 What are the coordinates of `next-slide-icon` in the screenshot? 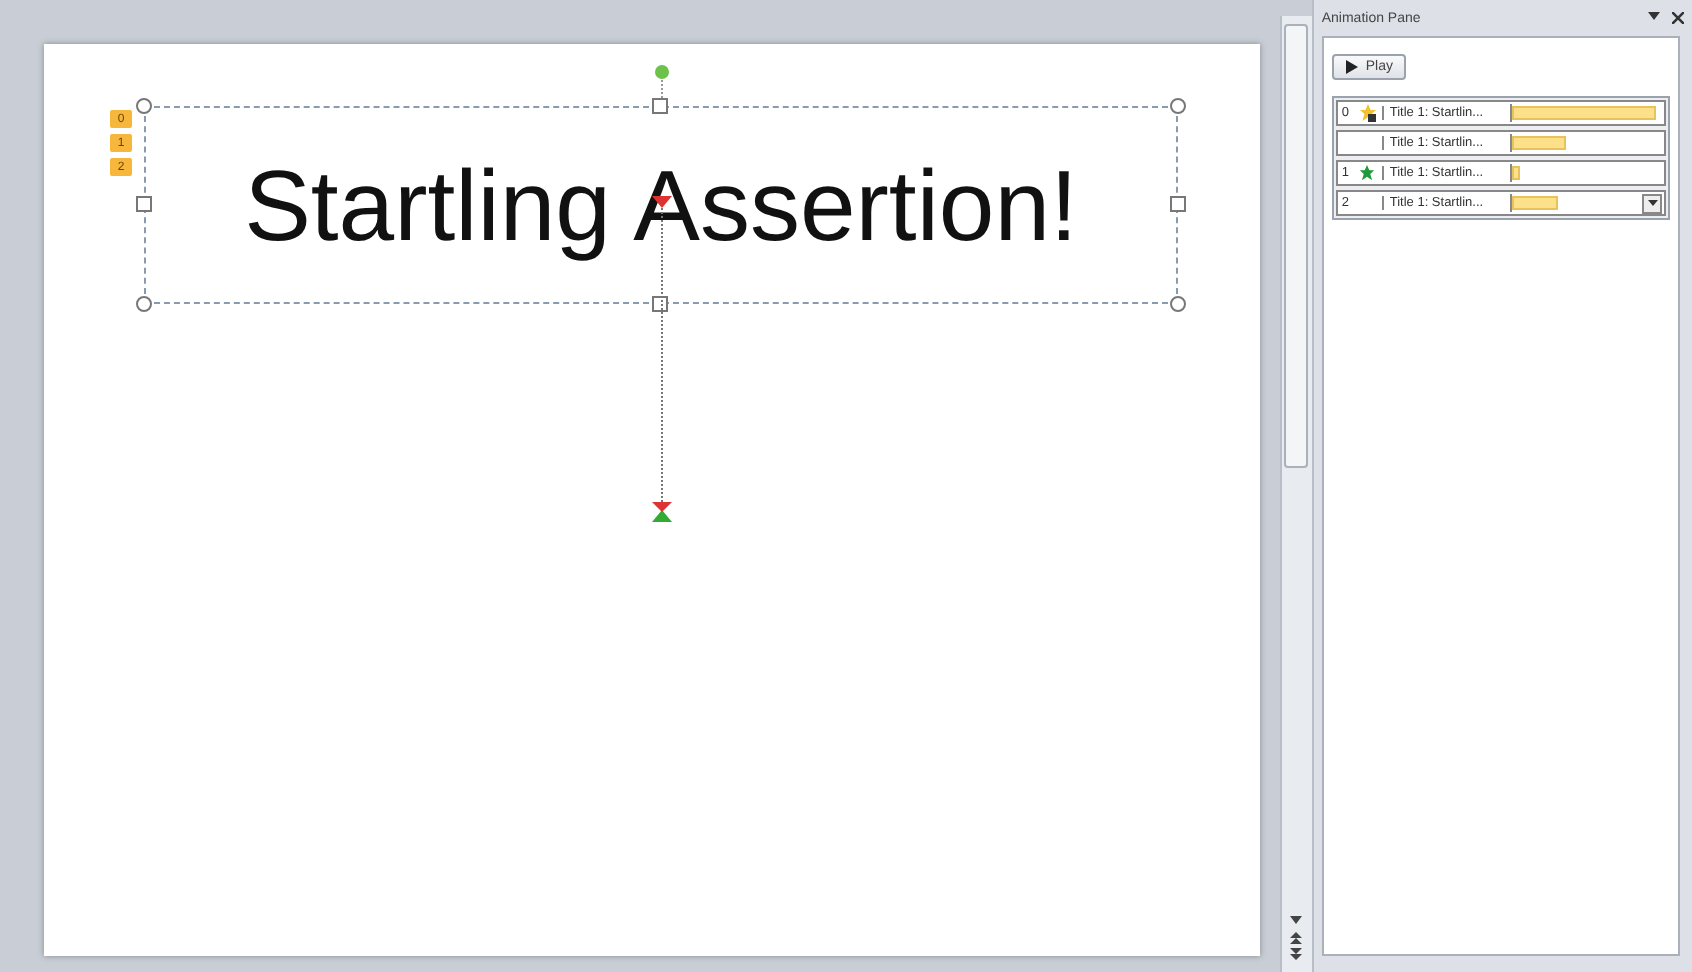 It's located at (1296, 954).